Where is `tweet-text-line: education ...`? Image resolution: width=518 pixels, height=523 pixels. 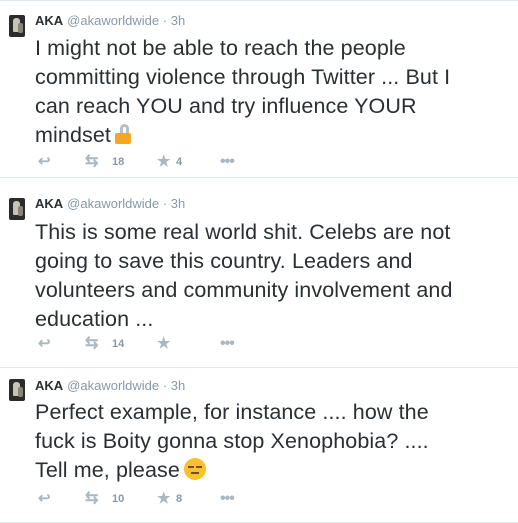 tweet-text-line: education ... is located at coordinates (94, 319).